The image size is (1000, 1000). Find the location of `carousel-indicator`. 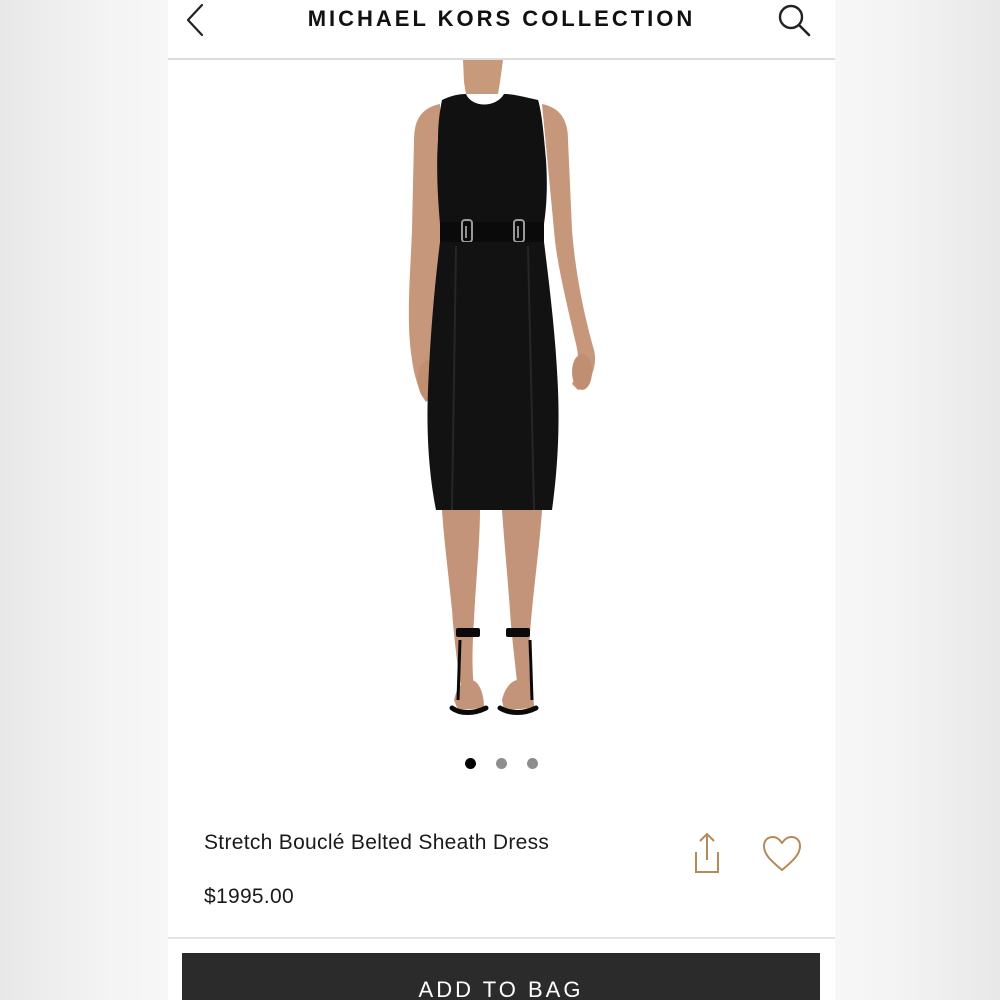

carousel-indicator is located at coordinates (501, 763).